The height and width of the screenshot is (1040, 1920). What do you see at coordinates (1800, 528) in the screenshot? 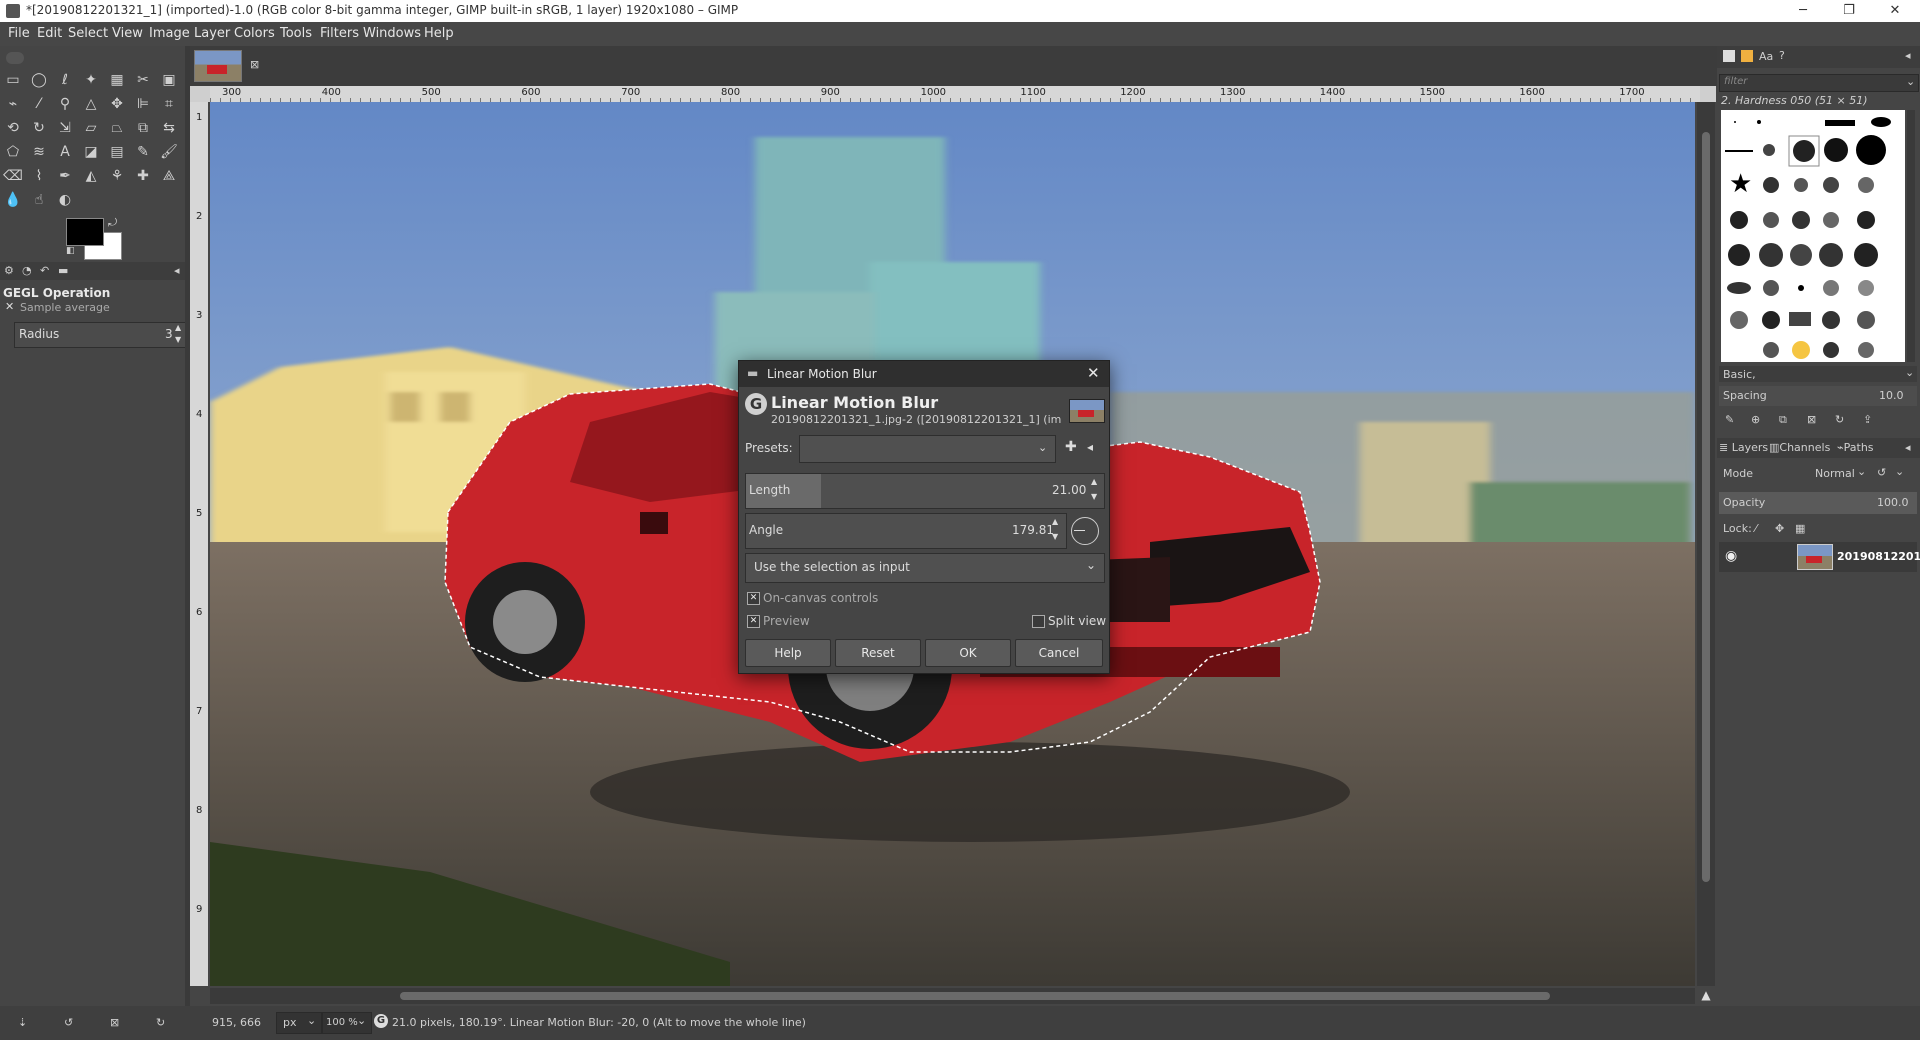
I see `lock-alpha-icon: ▦` at bounding box center [1800, 528].